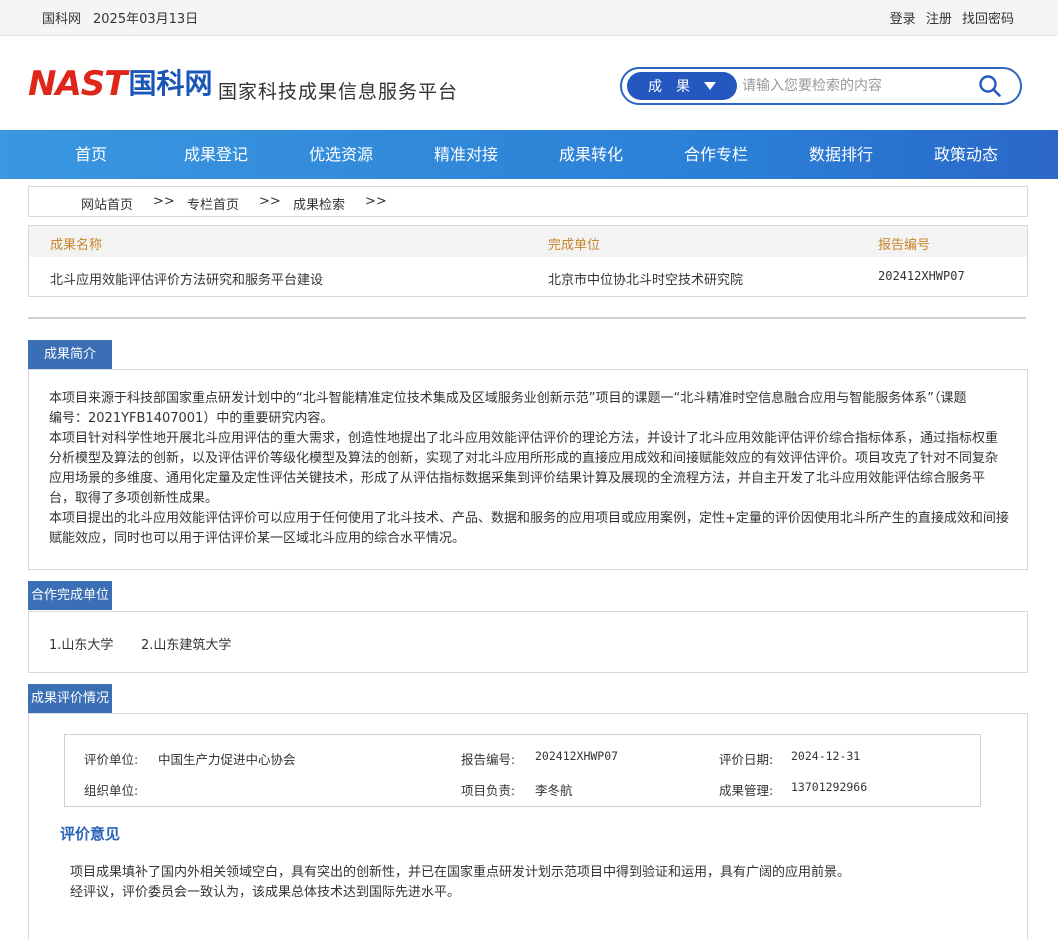 The image size is (1058, 940). I want to click on top-bar: 国科网 2025年03月13日 登录 注册 找回密码, so click(529, 18).